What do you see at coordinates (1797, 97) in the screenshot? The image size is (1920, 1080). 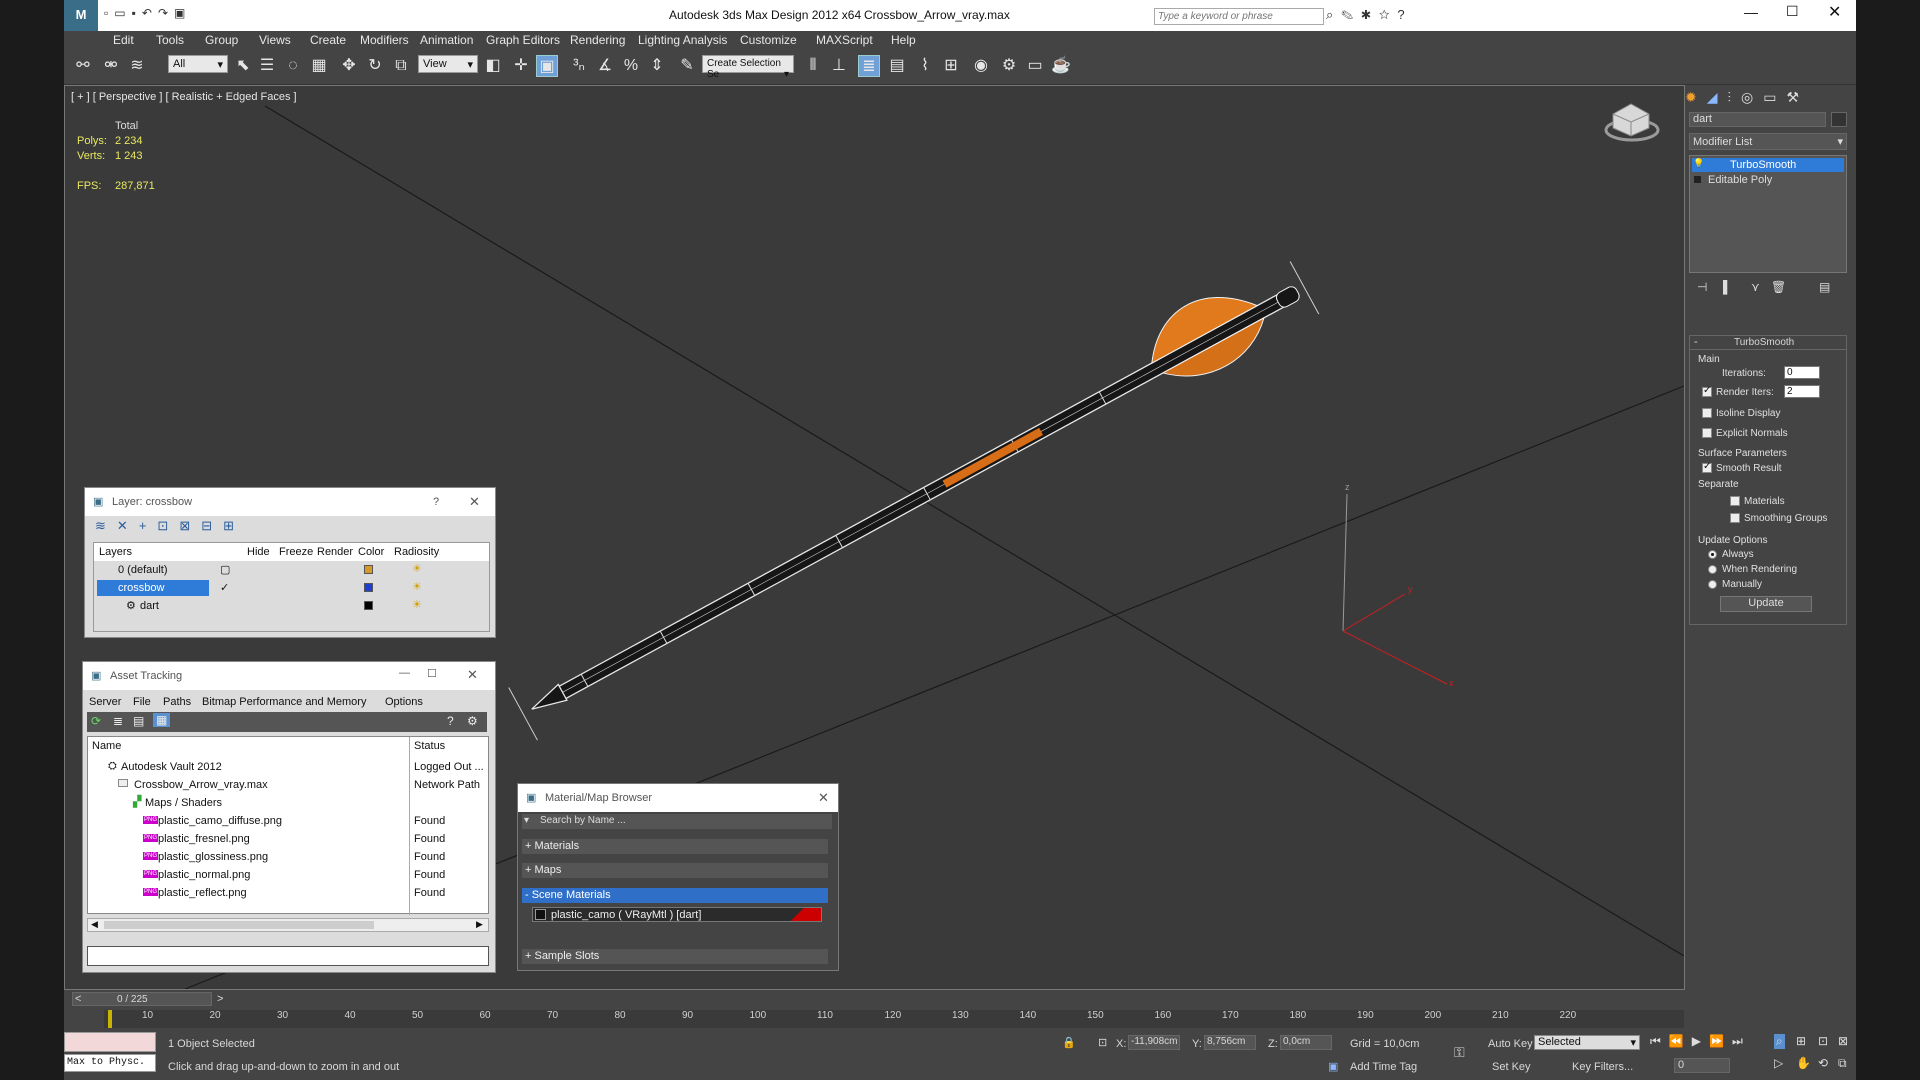 I see `utilities-tab-icon: ⚒` at bounding box center [1797, 97].